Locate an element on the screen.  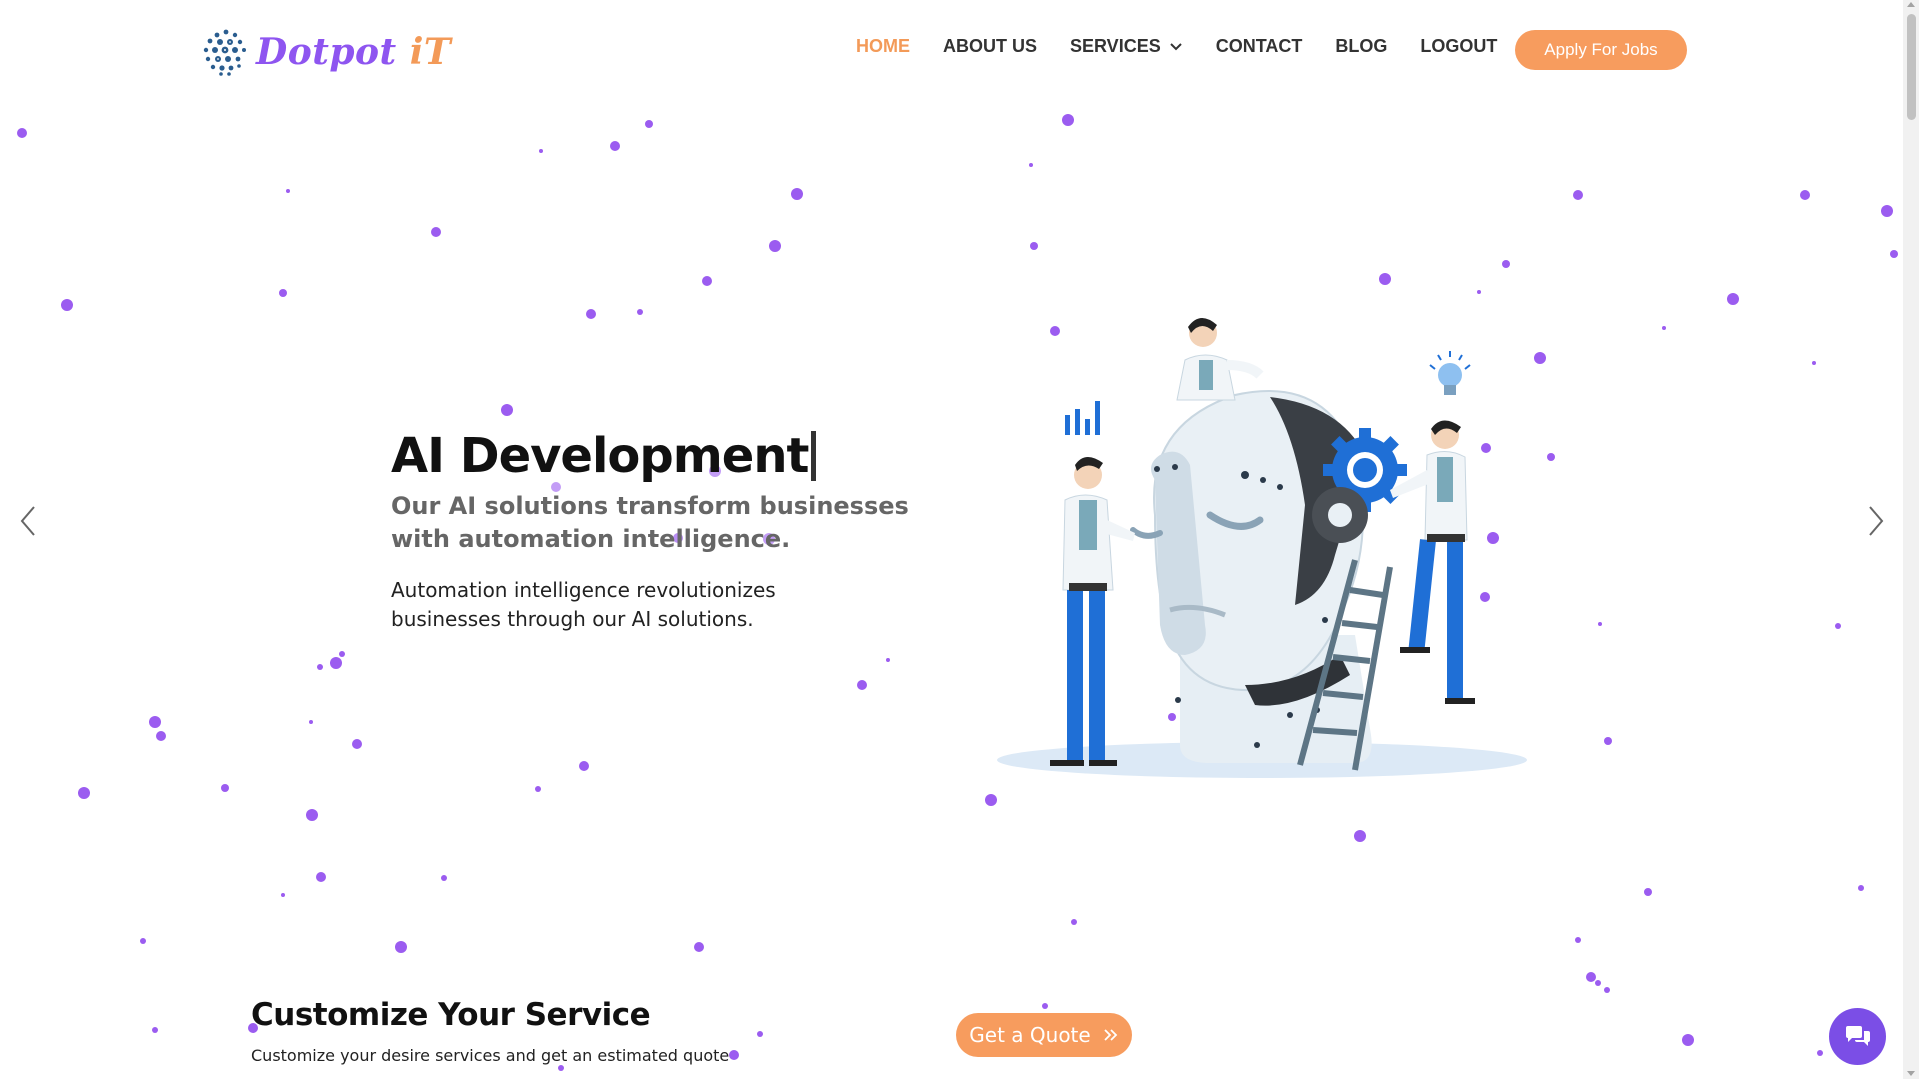
nav-about-us: ABOUT US is located at coordinates (990, 46).